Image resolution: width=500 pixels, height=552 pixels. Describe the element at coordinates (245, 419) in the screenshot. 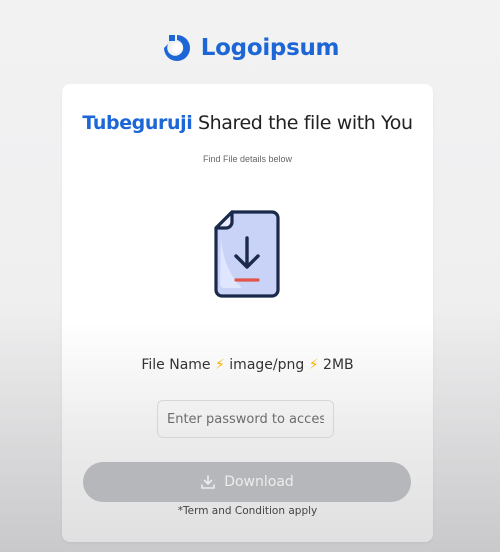

I see `password-input` at that location.